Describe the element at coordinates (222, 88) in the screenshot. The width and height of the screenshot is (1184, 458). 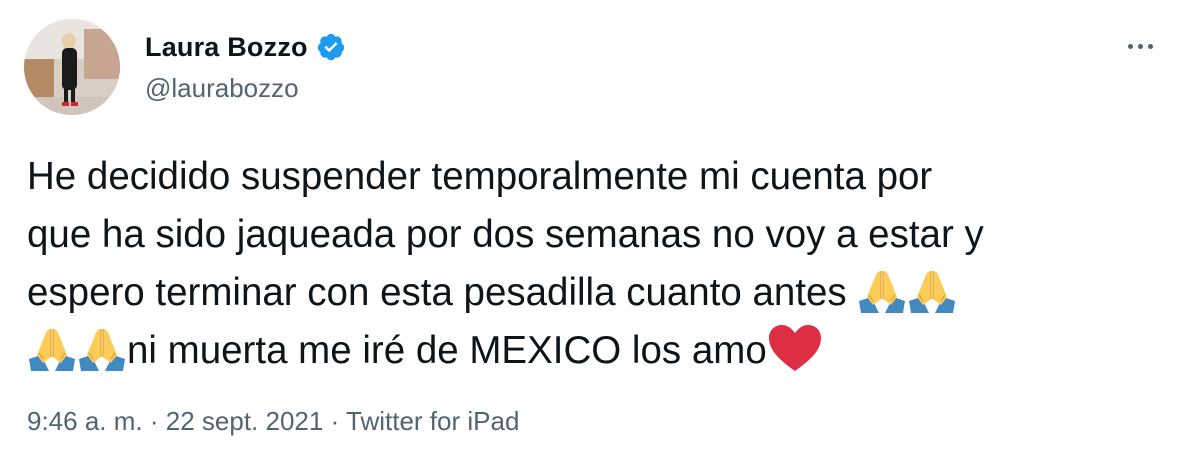
I see `author-handle: @laurabozzo` at that location.